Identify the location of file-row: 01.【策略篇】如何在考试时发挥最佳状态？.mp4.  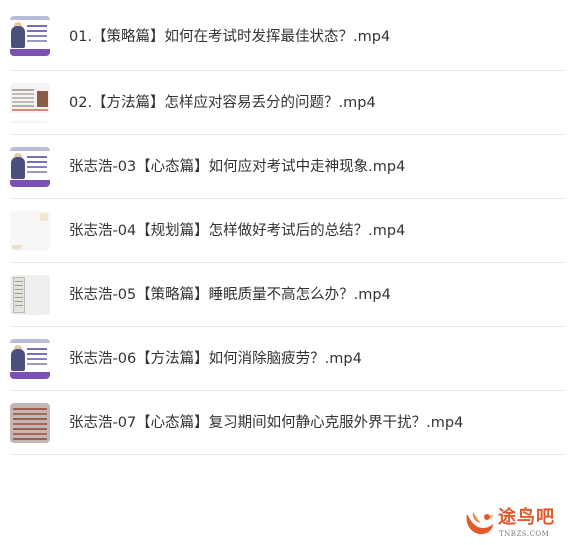
(288, 35).